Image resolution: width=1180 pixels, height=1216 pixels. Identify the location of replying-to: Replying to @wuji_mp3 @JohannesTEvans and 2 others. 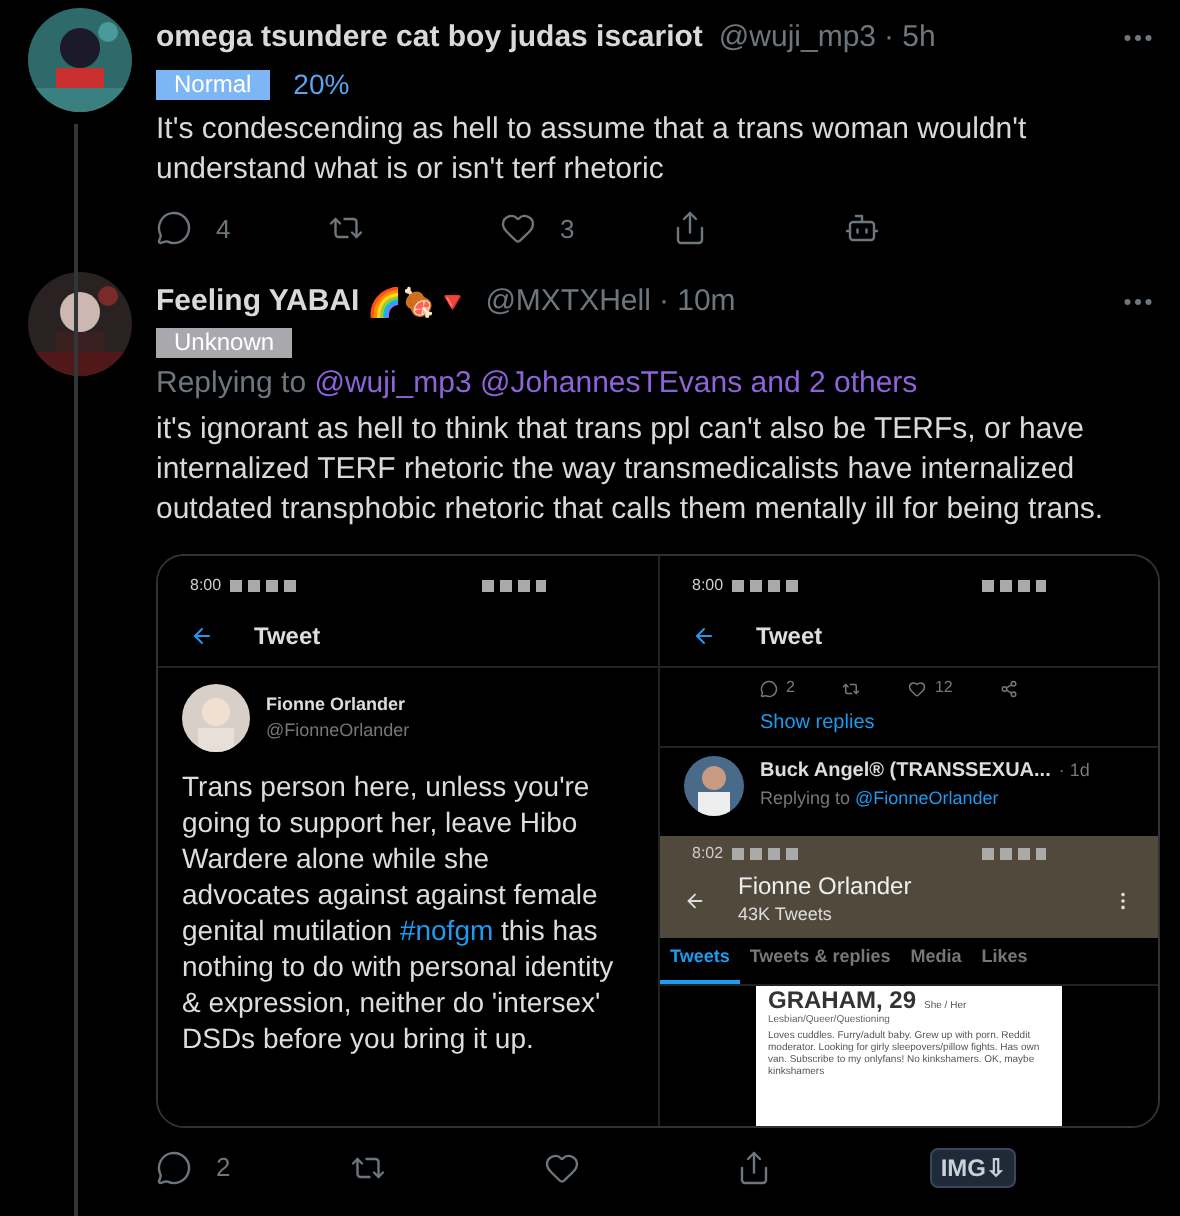
(538, 383).